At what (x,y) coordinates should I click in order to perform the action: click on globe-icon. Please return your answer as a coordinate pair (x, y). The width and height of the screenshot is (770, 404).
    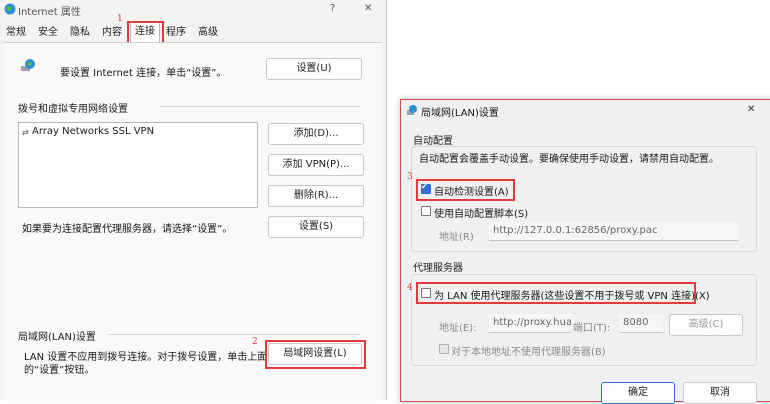
    Looking at the image, I should click on (10, 9).